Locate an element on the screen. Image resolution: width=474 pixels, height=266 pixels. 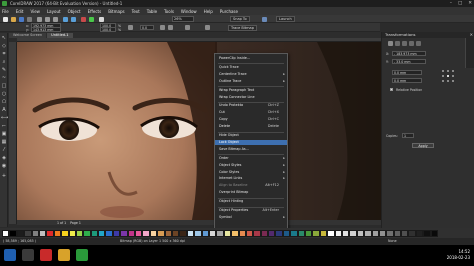
vertical-ruler is located at coordinates (13, 133).